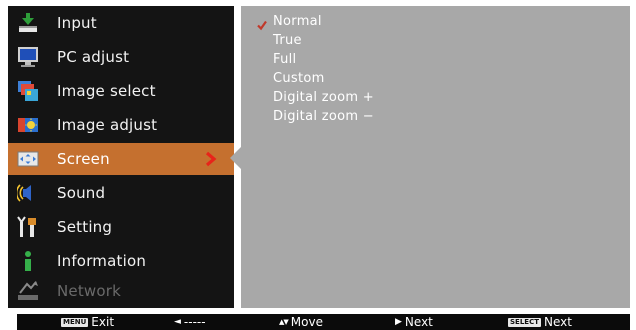  I want to click on menu-item-label: Sound, so click(81, 193).